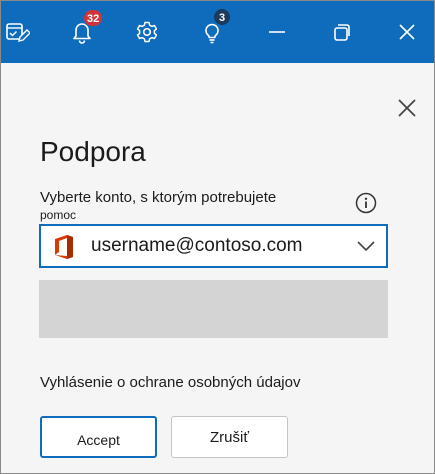  Describe the element at coordinates (147, 32) in the screenshot. I see `gear-icon` at that location.